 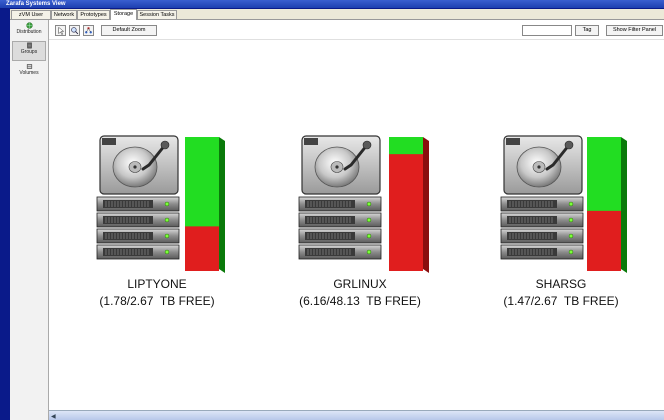 I want to click on sidebar-item-groups: Groups, so click(x=29, y=51).